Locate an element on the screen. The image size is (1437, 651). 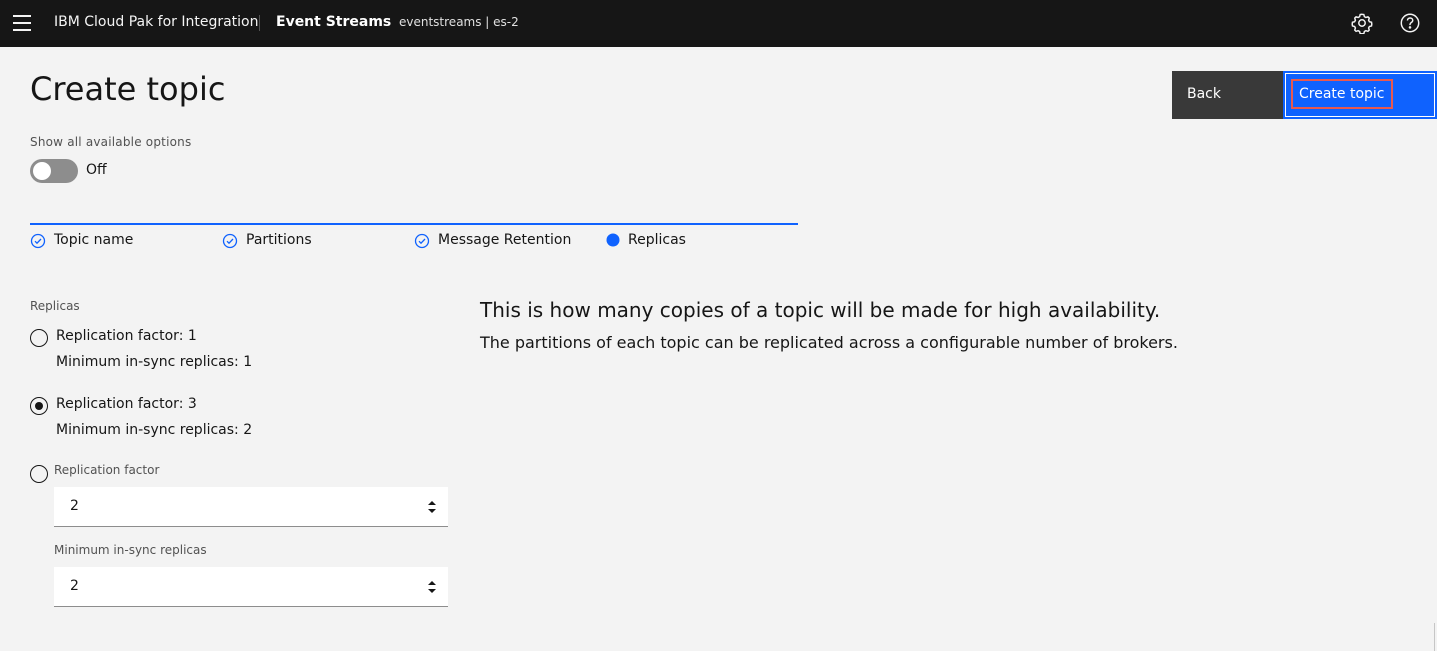
step-label: Topic name is located at coordinates (94, 240).